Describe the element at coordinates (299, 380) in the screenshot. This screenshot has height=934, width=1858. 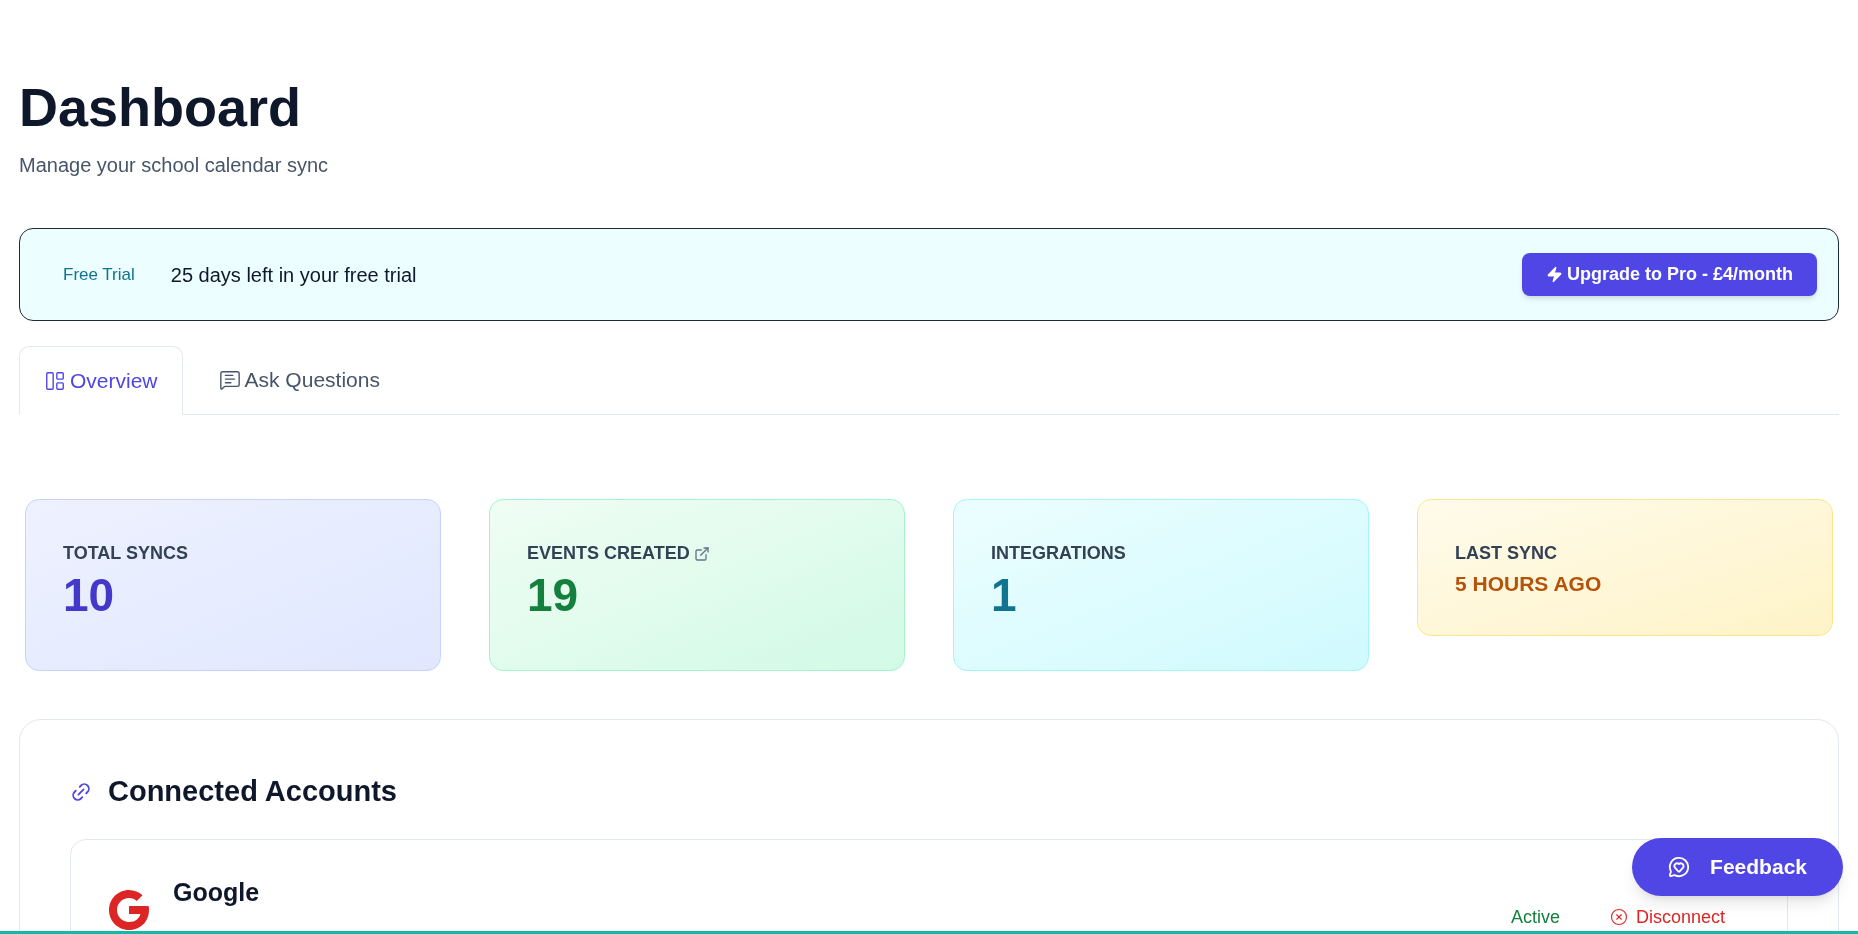
I see `tab: Ask Questions` at that location.